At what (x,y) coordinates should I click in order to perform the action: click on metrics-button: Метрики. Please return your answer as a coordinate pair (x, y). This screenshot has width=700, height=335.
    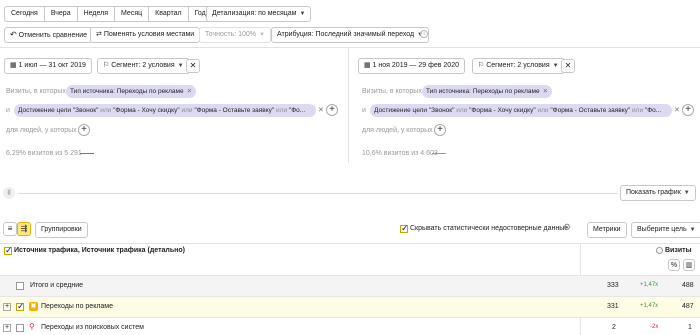
    Looking at the image, I should click on (607, 230).